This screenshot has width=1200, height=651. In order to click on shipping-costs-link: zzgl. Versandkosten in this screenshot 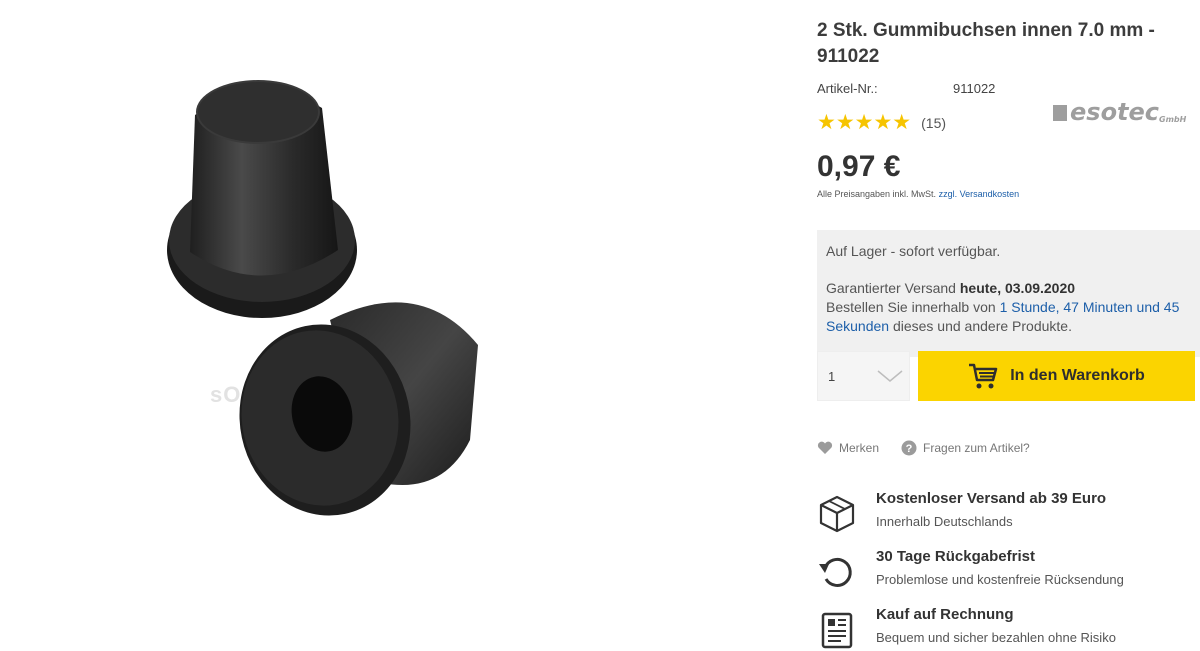, I will do `click(979, 194)`.